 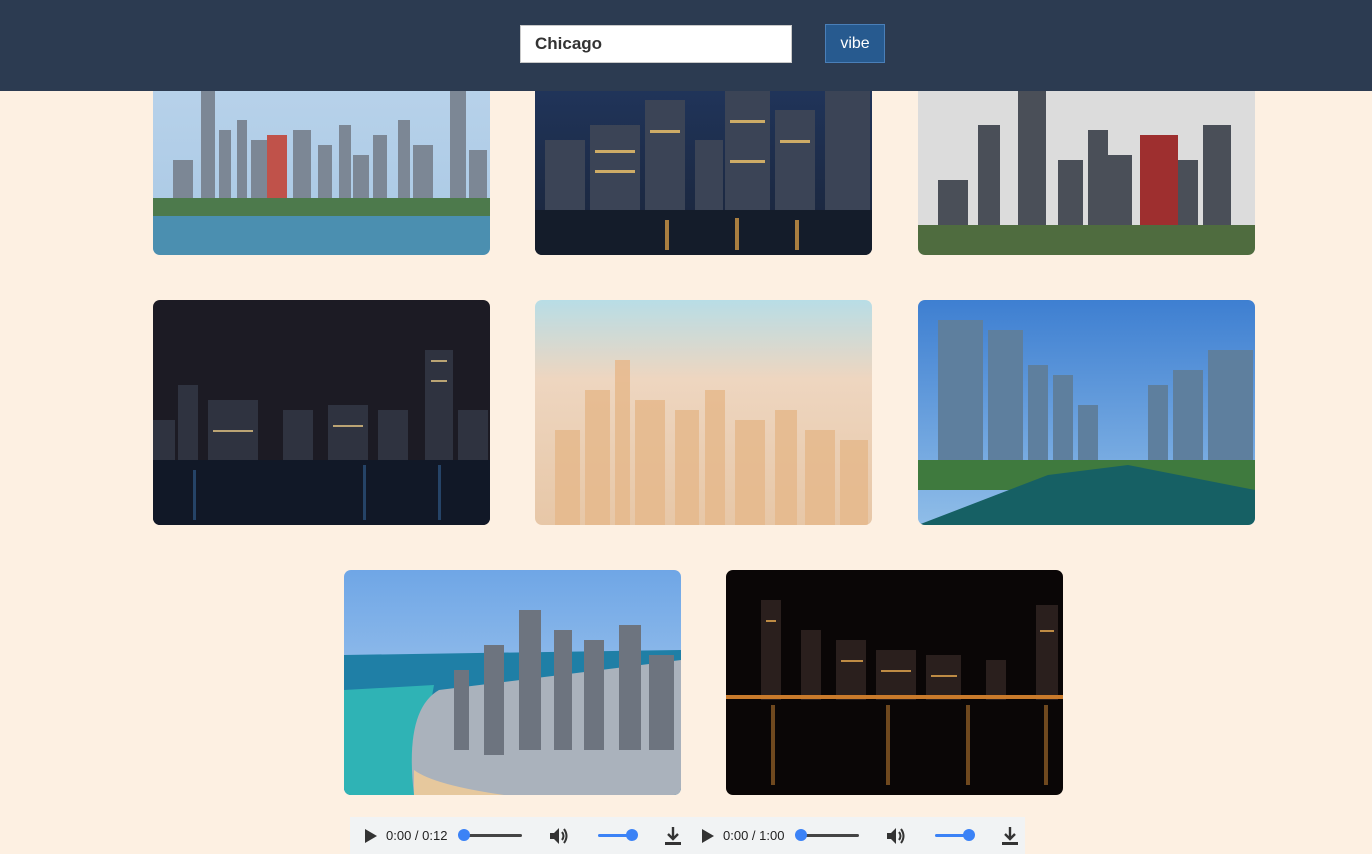 I want to click on top-bar: vibe, so click(x=686, y=45).